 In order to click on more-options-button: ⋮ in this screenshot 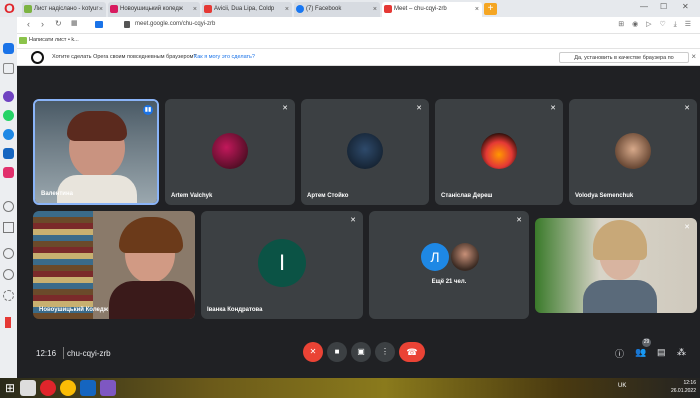, I will do `click(385, 352)`.